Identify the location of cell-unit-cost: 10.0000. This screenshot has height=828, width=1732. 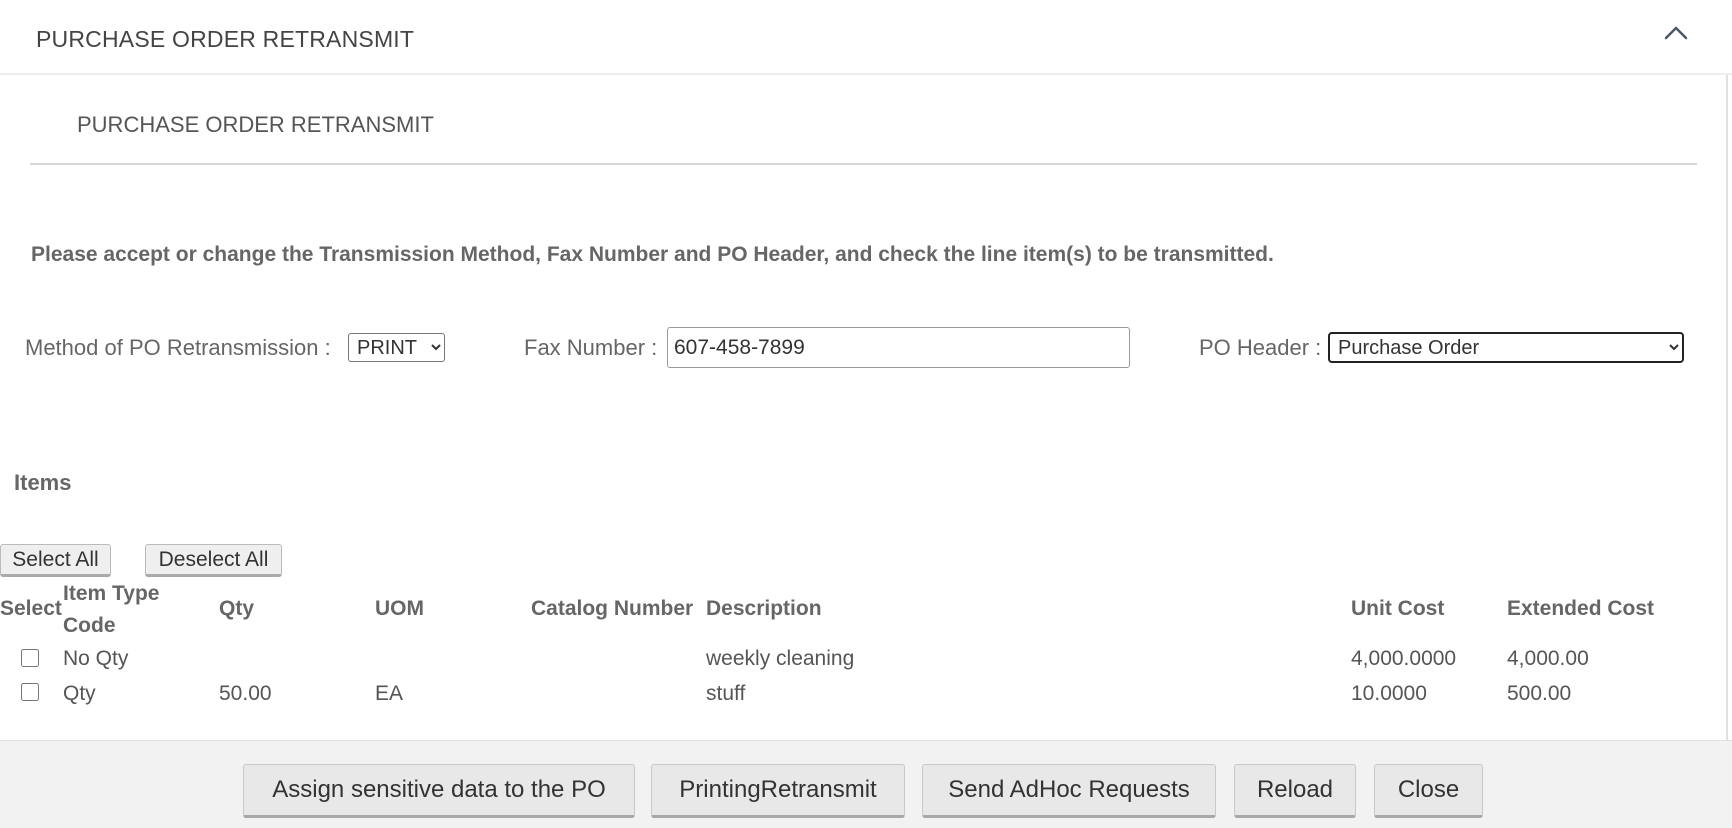
(1389, 693).